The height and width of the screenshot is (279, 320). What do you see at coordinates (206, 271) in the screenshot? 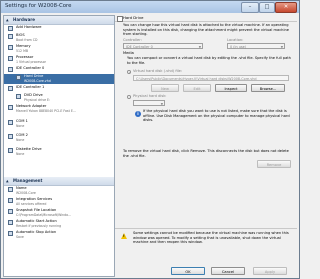
I see `dialog-buttons: OK Cancel Apply` at bounding box center [206, 271].